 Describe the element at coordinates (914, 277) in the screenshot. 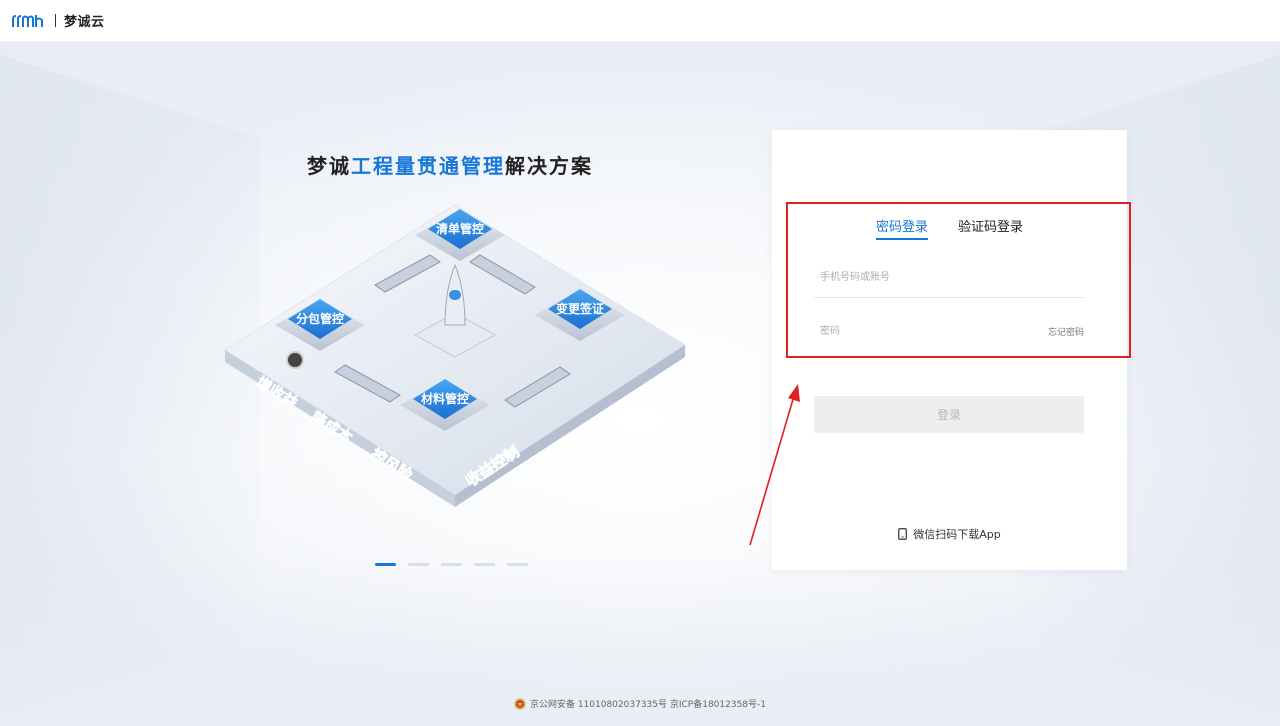

I see `username-input` at that location.